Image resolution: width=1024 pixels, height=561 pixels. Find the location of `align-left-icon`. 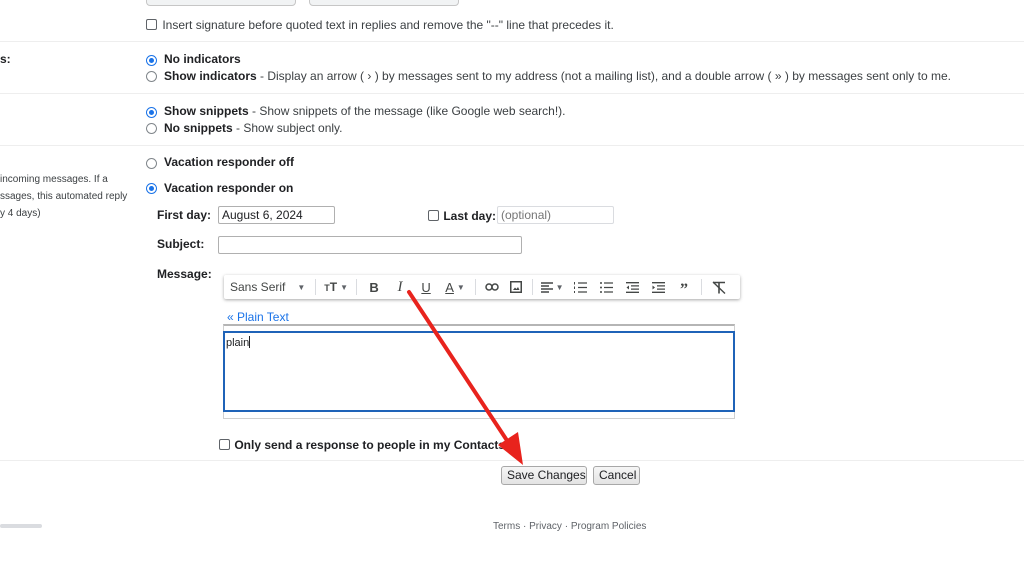

align-left-icon is located at coordinates (546, 287).